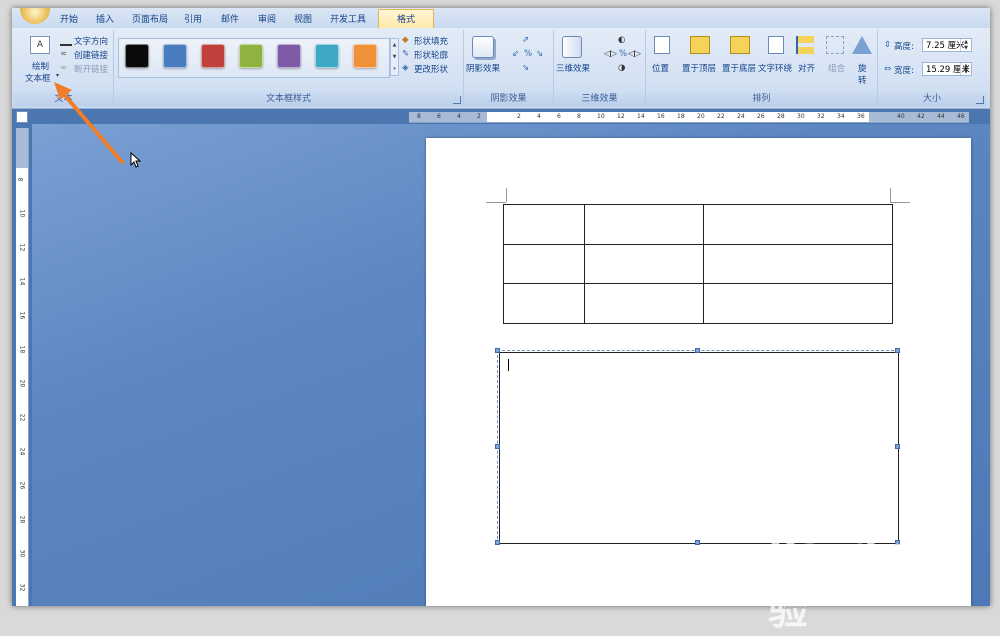  Describe the element at coordinates (69, 18) in the screenshot. I see `tab-home: 开始` at that location.